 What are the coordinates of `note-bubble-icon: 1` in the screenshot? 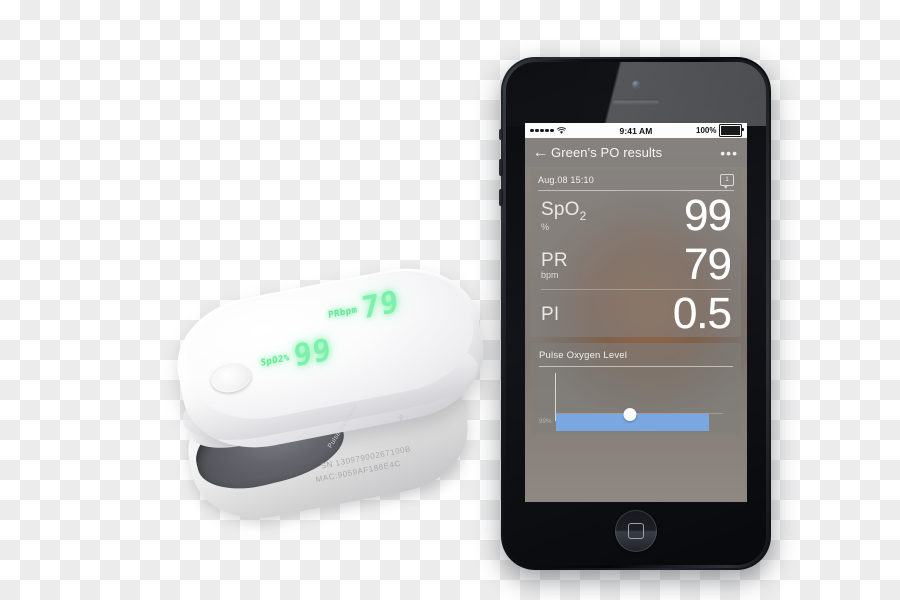 It's located at (727, 181).